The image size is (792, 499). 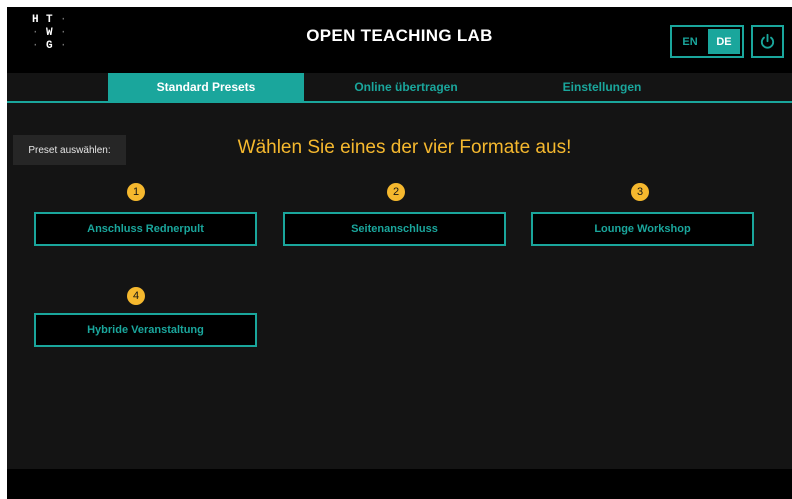 I want to click on power-icon, so click(x=767, y=41).